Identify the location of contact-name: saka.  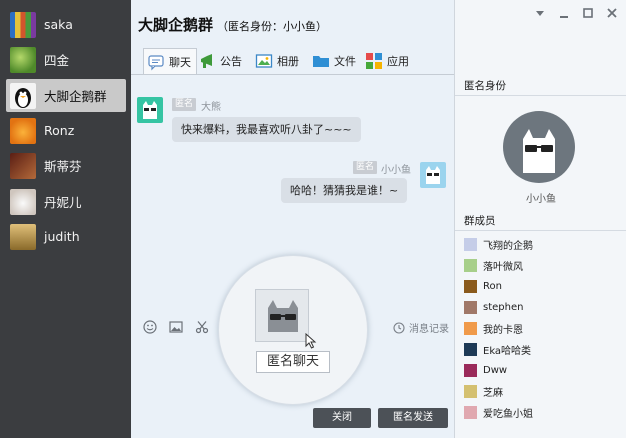
(58, 24).